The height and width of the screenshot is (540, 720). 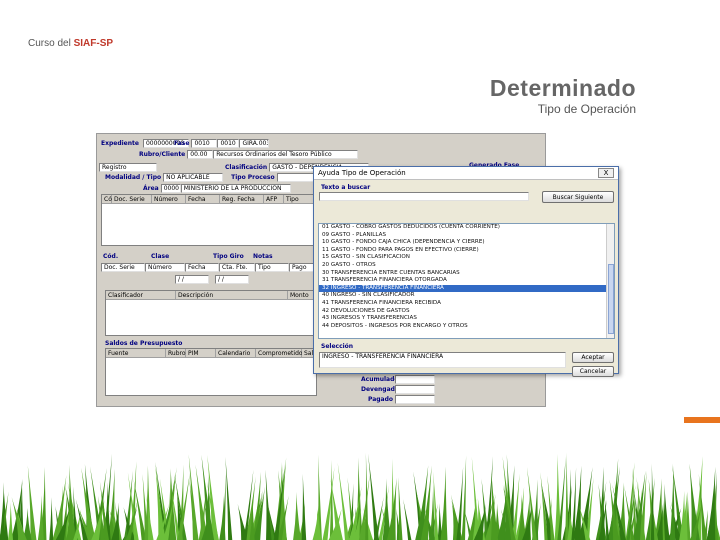 I want to click on slide-subtitle: Tipo de Operación, so click(x=586, y=109).